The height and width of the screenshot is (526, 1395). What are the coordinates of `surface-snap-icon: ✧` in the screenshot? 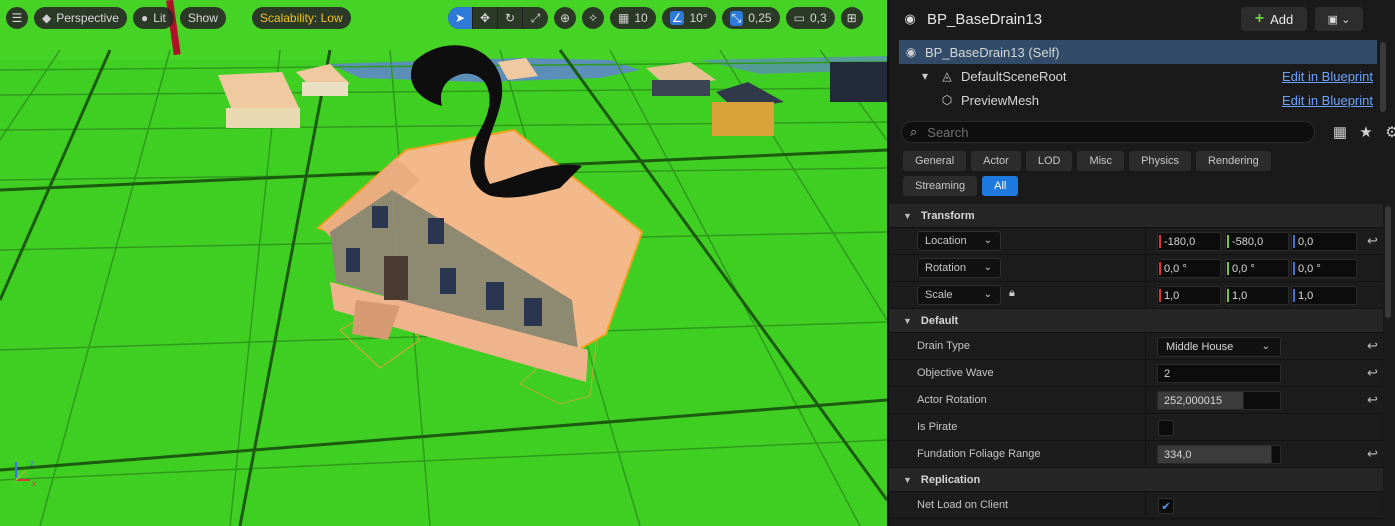 It's located at (593, 18).